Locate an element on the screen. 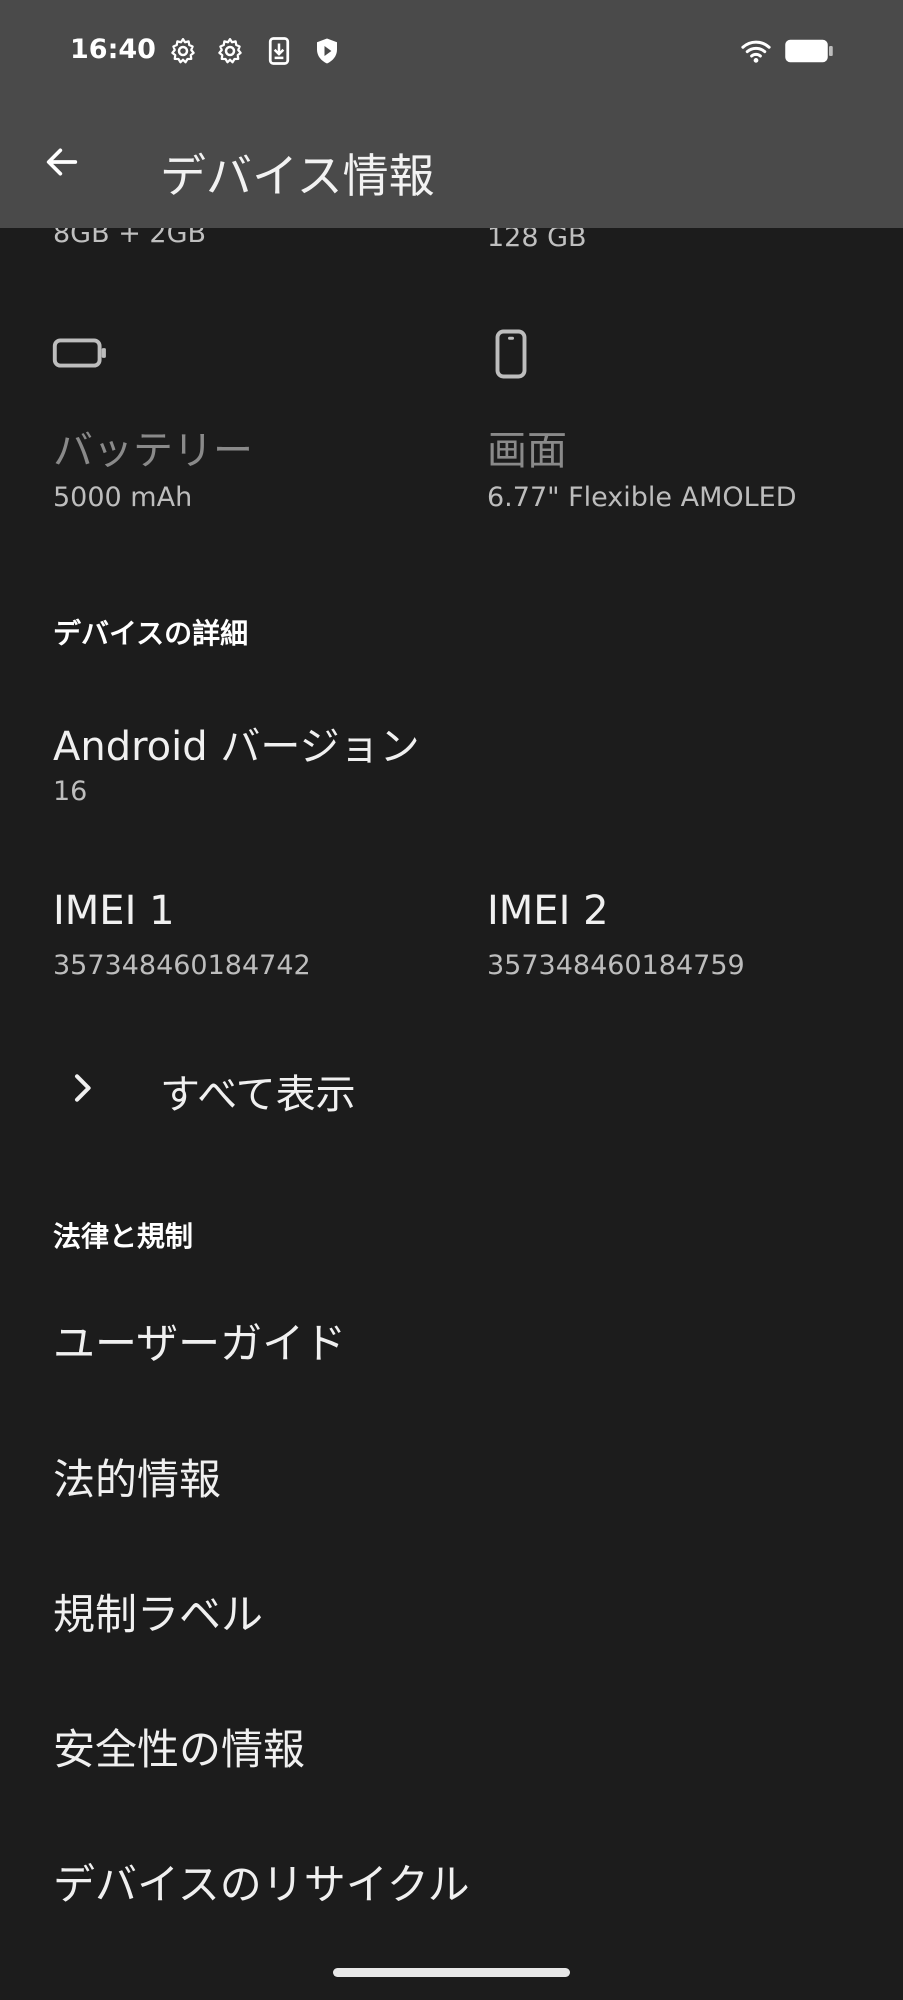 The height and width of the screenshot is (2000, 903). legal-item-device-recycling: デバイスのリサイクル is located at coordinates (451, 1879).